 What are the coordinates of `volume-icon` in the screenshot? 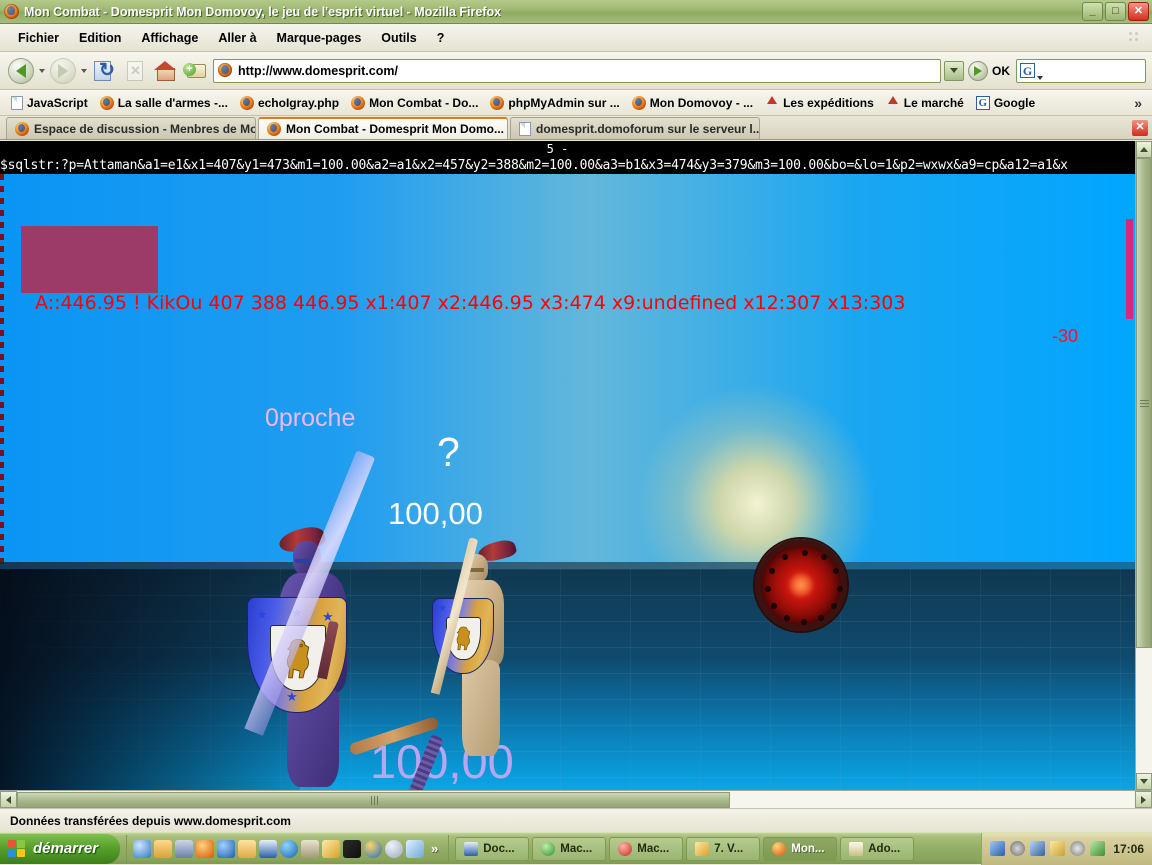 It's located at (1018, 848).